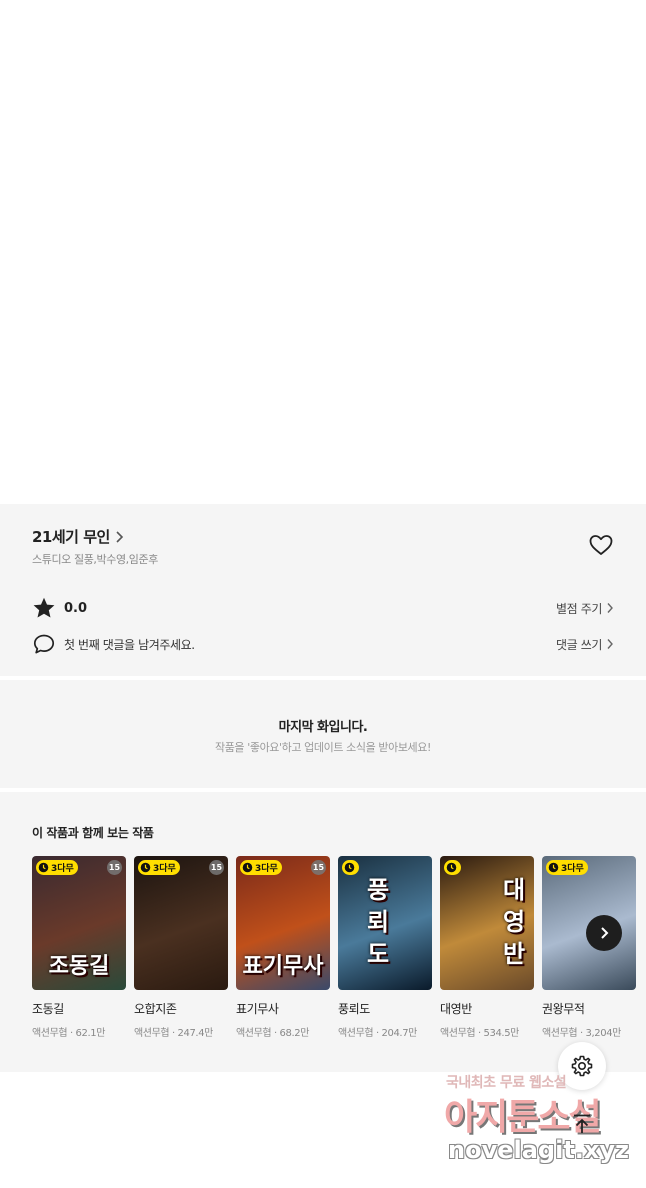 The height and width of the screenshot is (1188, 646). I want to click on recommendation-title: 권왕무적, so click(563, 1009).